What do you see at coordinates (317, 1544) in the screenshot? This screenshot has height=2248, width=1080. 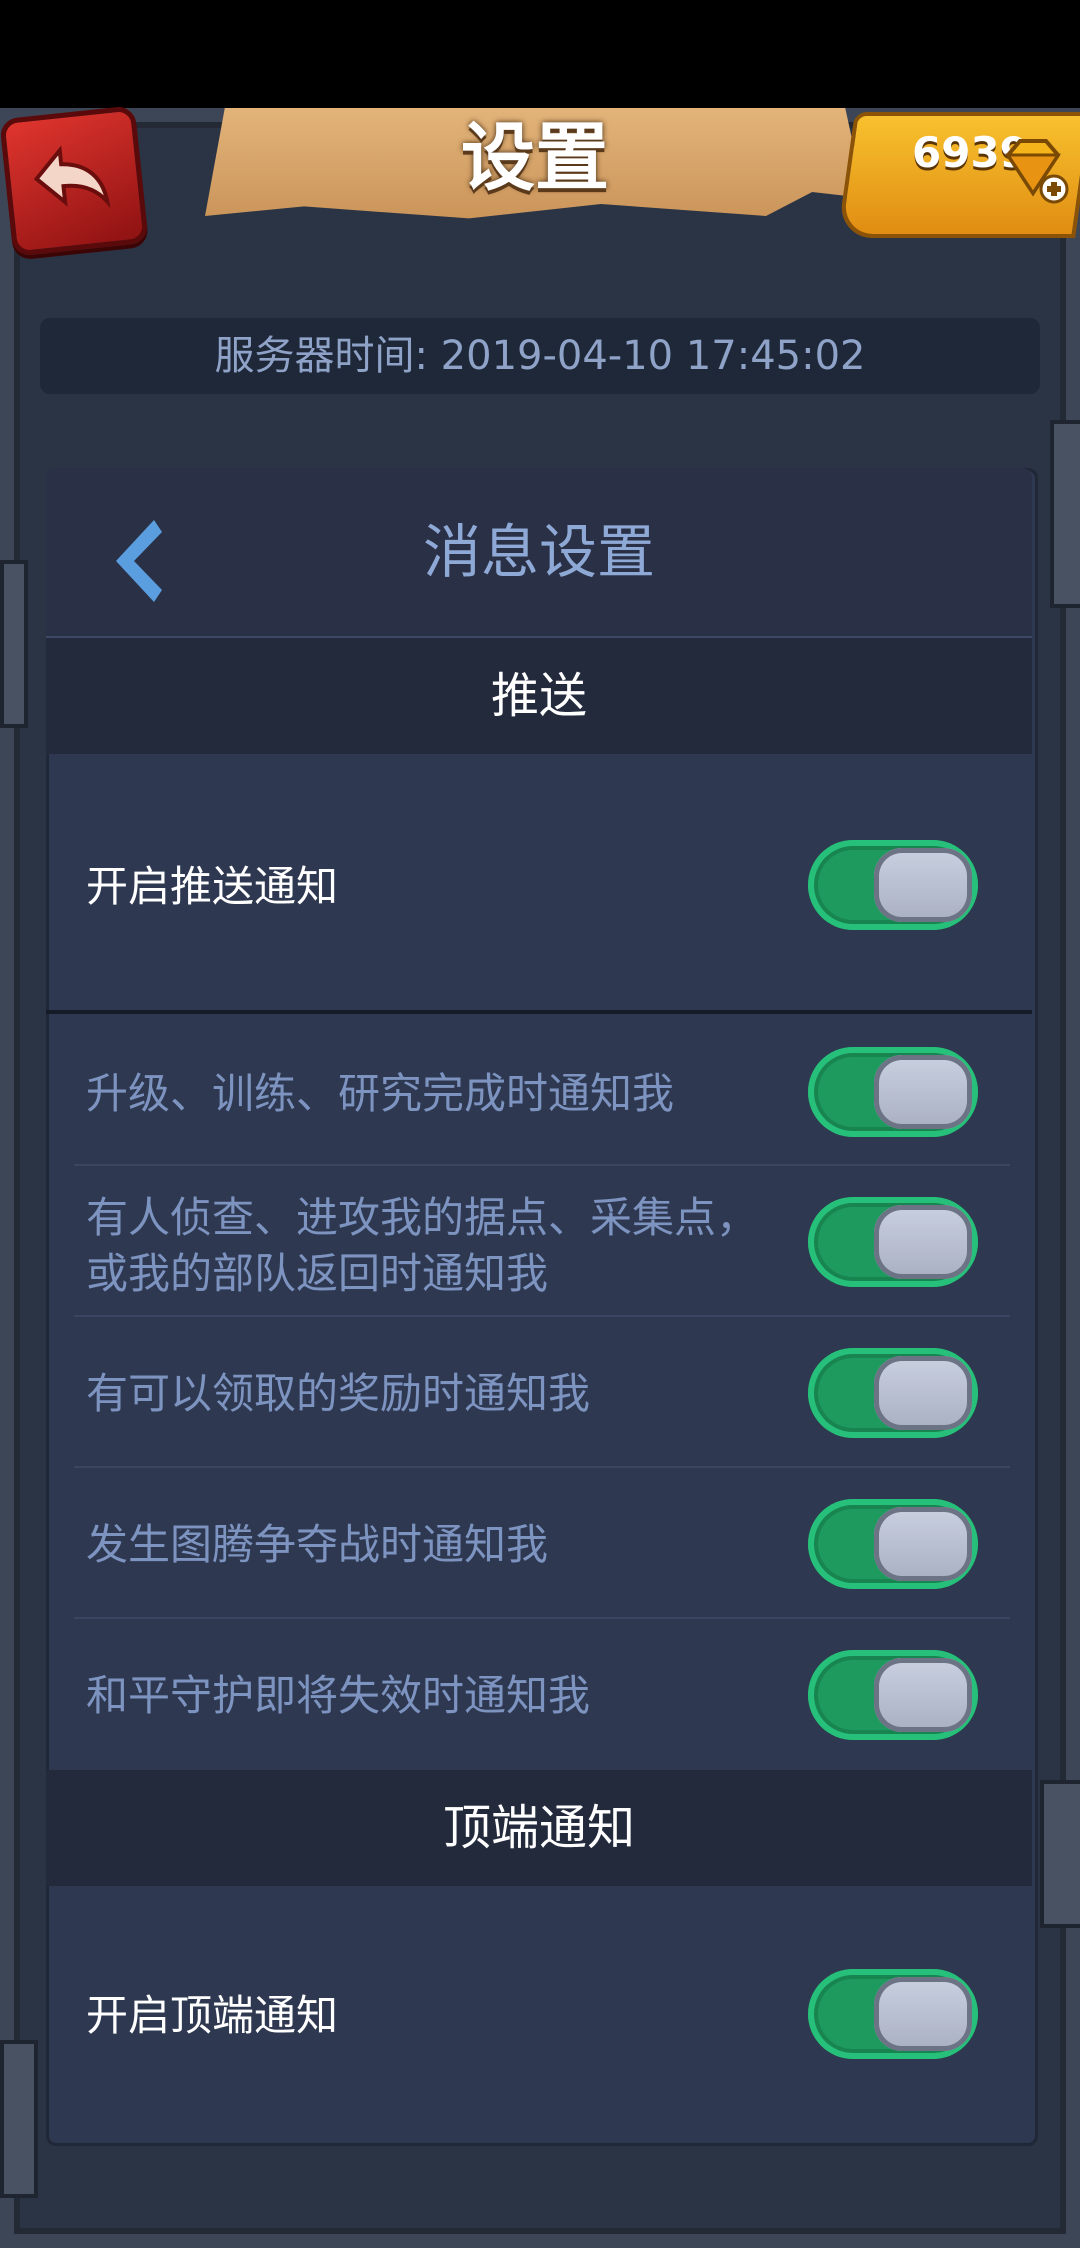 I see `push-item-label: 发生图腾争夺战时通知我` at bounding box center [317, 1544].